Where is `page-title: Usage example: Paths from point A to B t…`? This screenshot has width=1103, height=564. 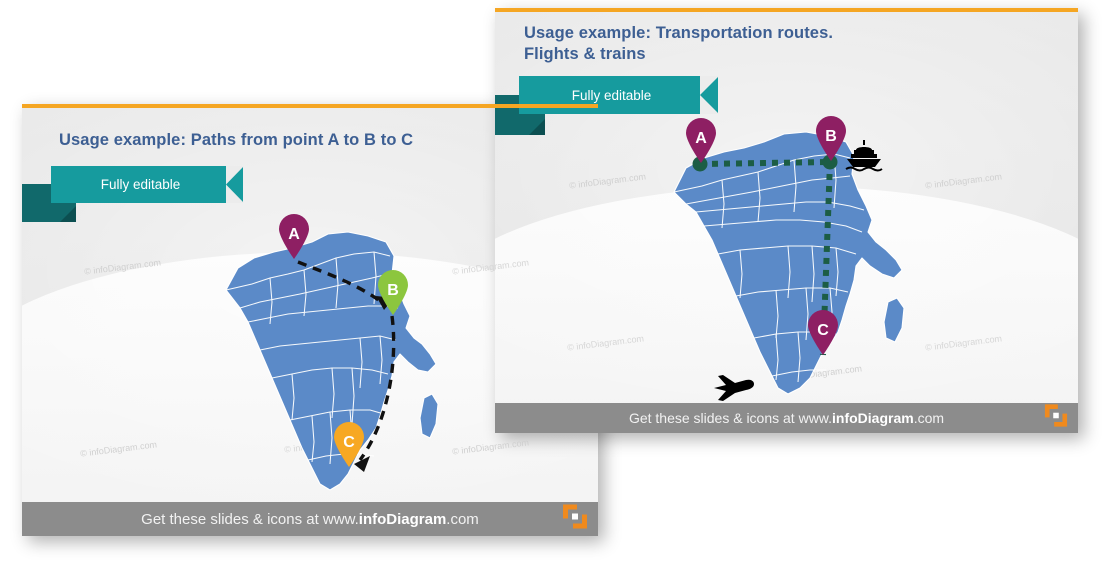
page-title: Usage example: Paths from point A to B t… is located at coordinates (236, 140).